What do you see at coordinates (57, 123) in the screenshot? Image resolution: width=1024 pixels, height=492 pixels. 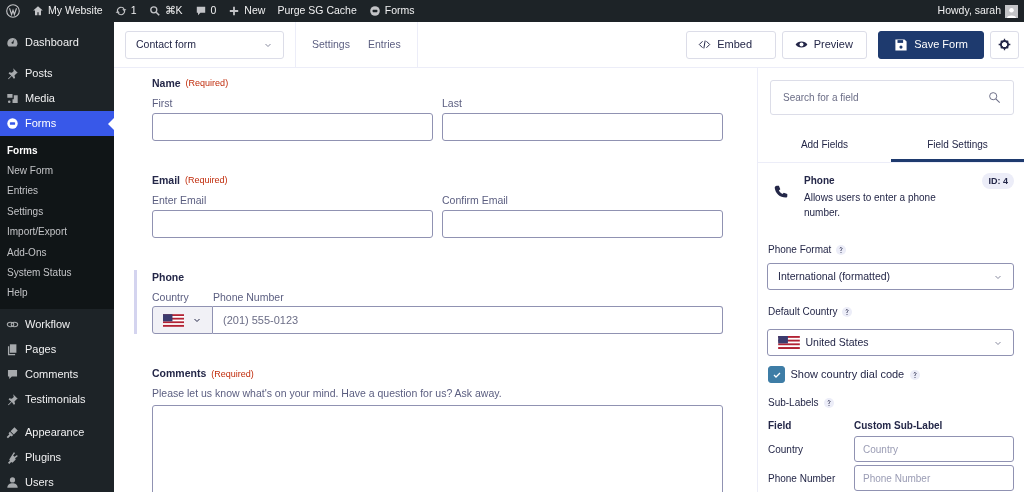 I see `sidebar-item: Forms` at bounding box center [57, 123].